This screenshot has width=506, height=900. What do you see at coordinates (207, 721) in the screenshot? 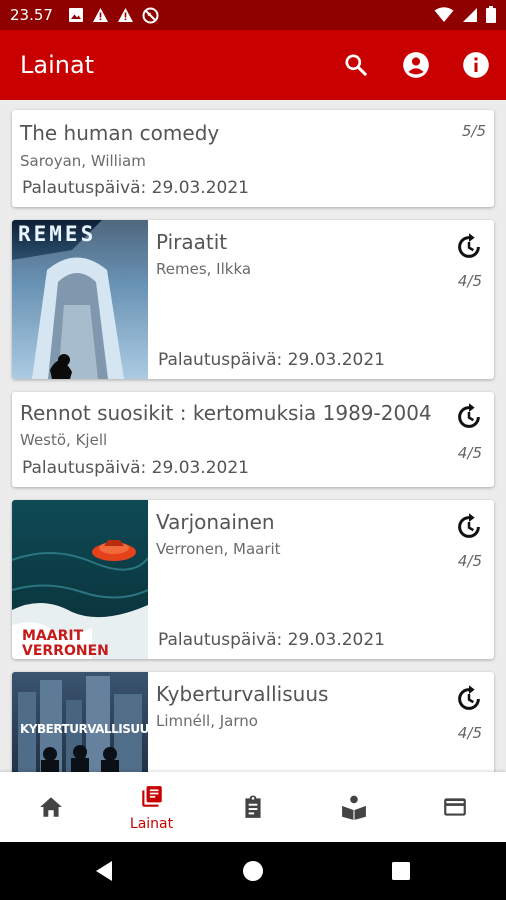
I see `loan-author: Limnéll, Jarno` at bounding box center [207, 721].